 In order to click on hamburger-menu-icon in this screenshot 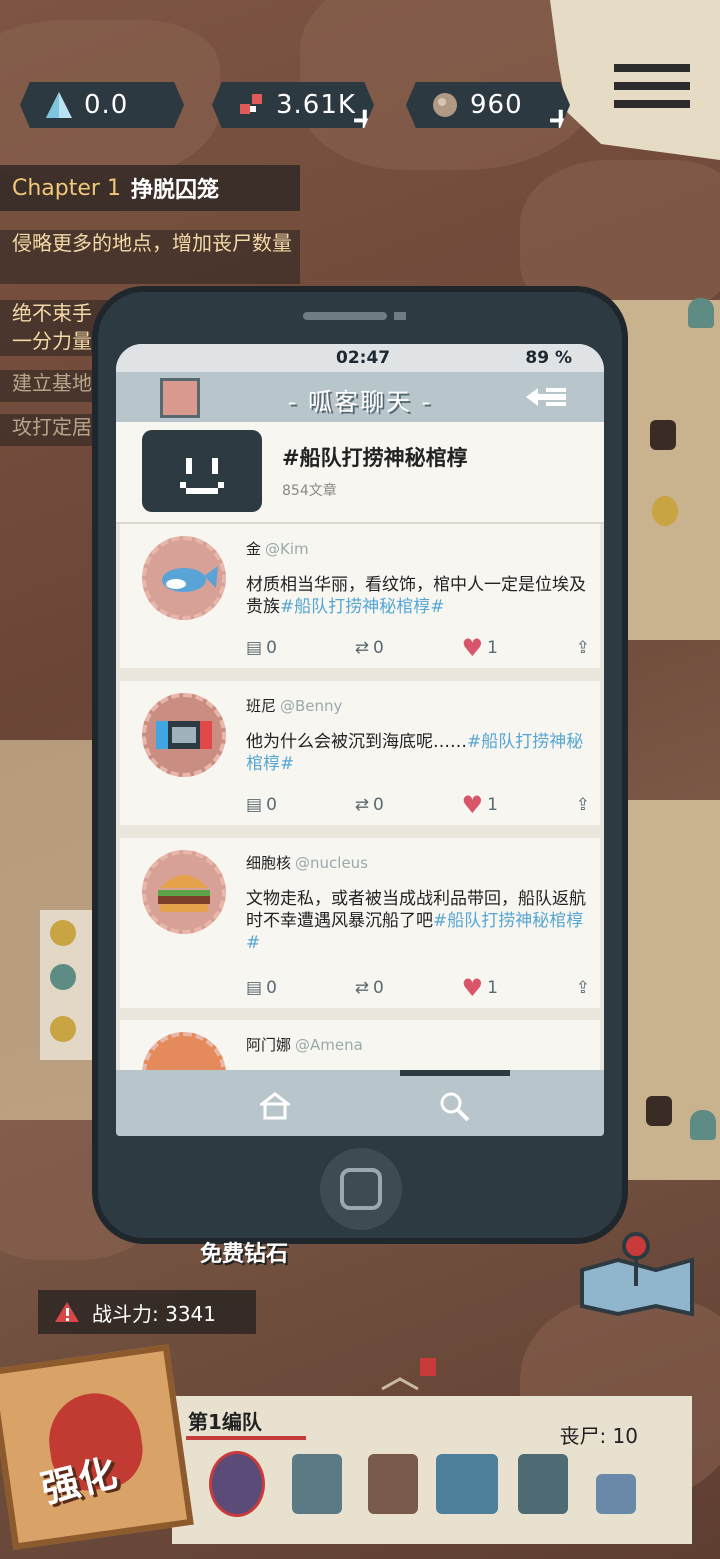, I will do `click(652, 94)`.